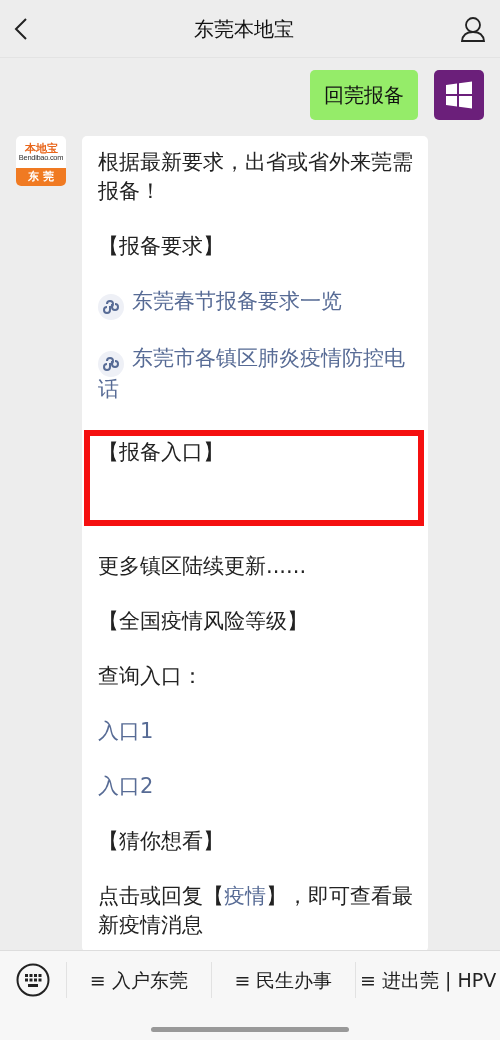  I want to click on back-icon, so click(21, 28).